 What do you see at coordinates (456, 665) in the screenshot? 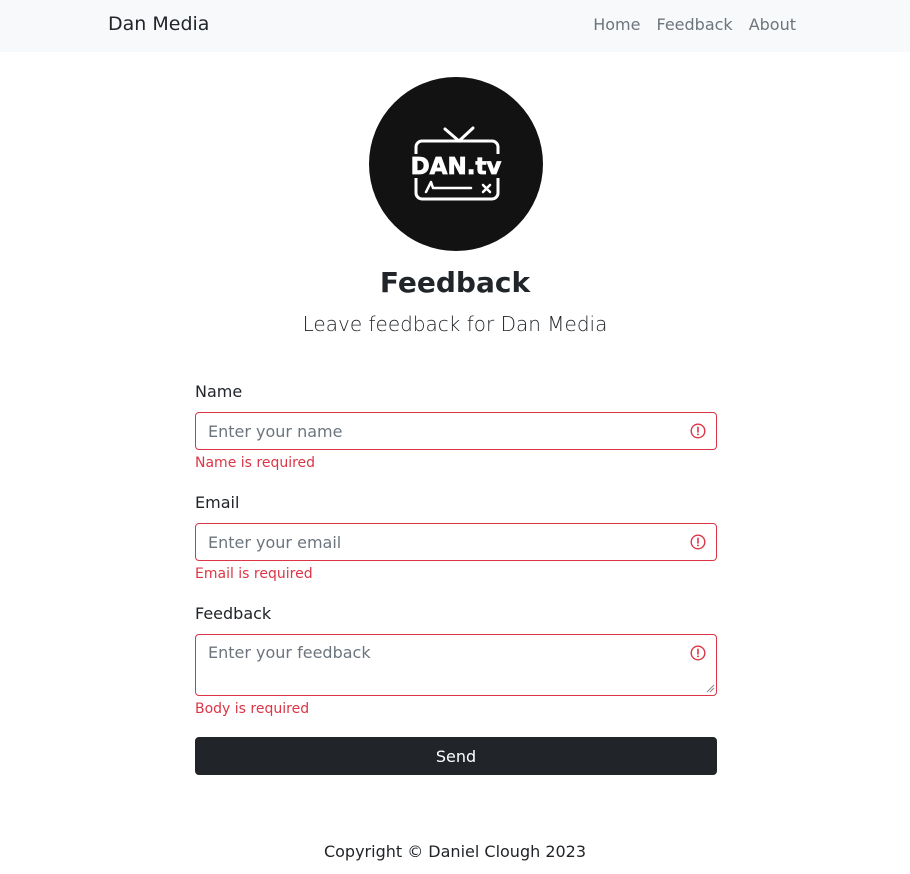
I see `feedback-textarea` at bounding box center [456, 665].